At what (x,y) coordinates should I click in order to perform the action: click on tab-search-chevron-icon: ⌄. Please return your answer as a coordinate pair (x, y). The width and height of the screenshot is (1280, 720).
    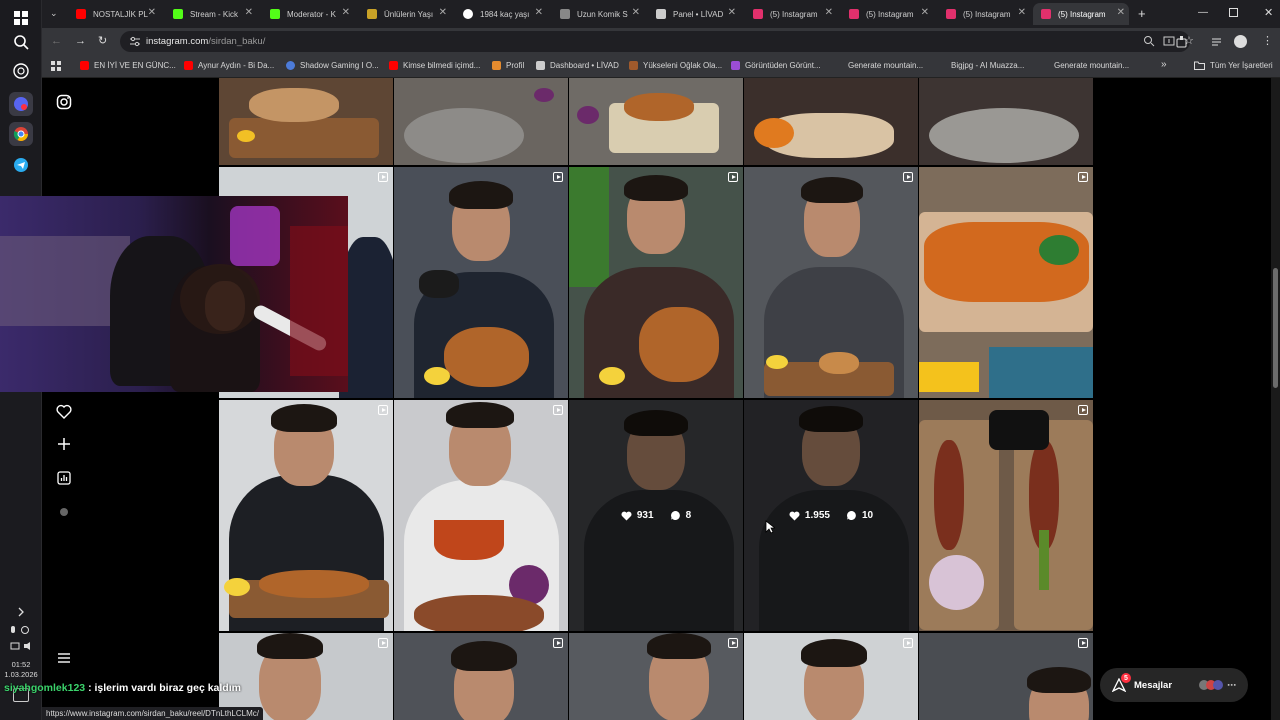
    Looking at the image, I should click on (54, 13).